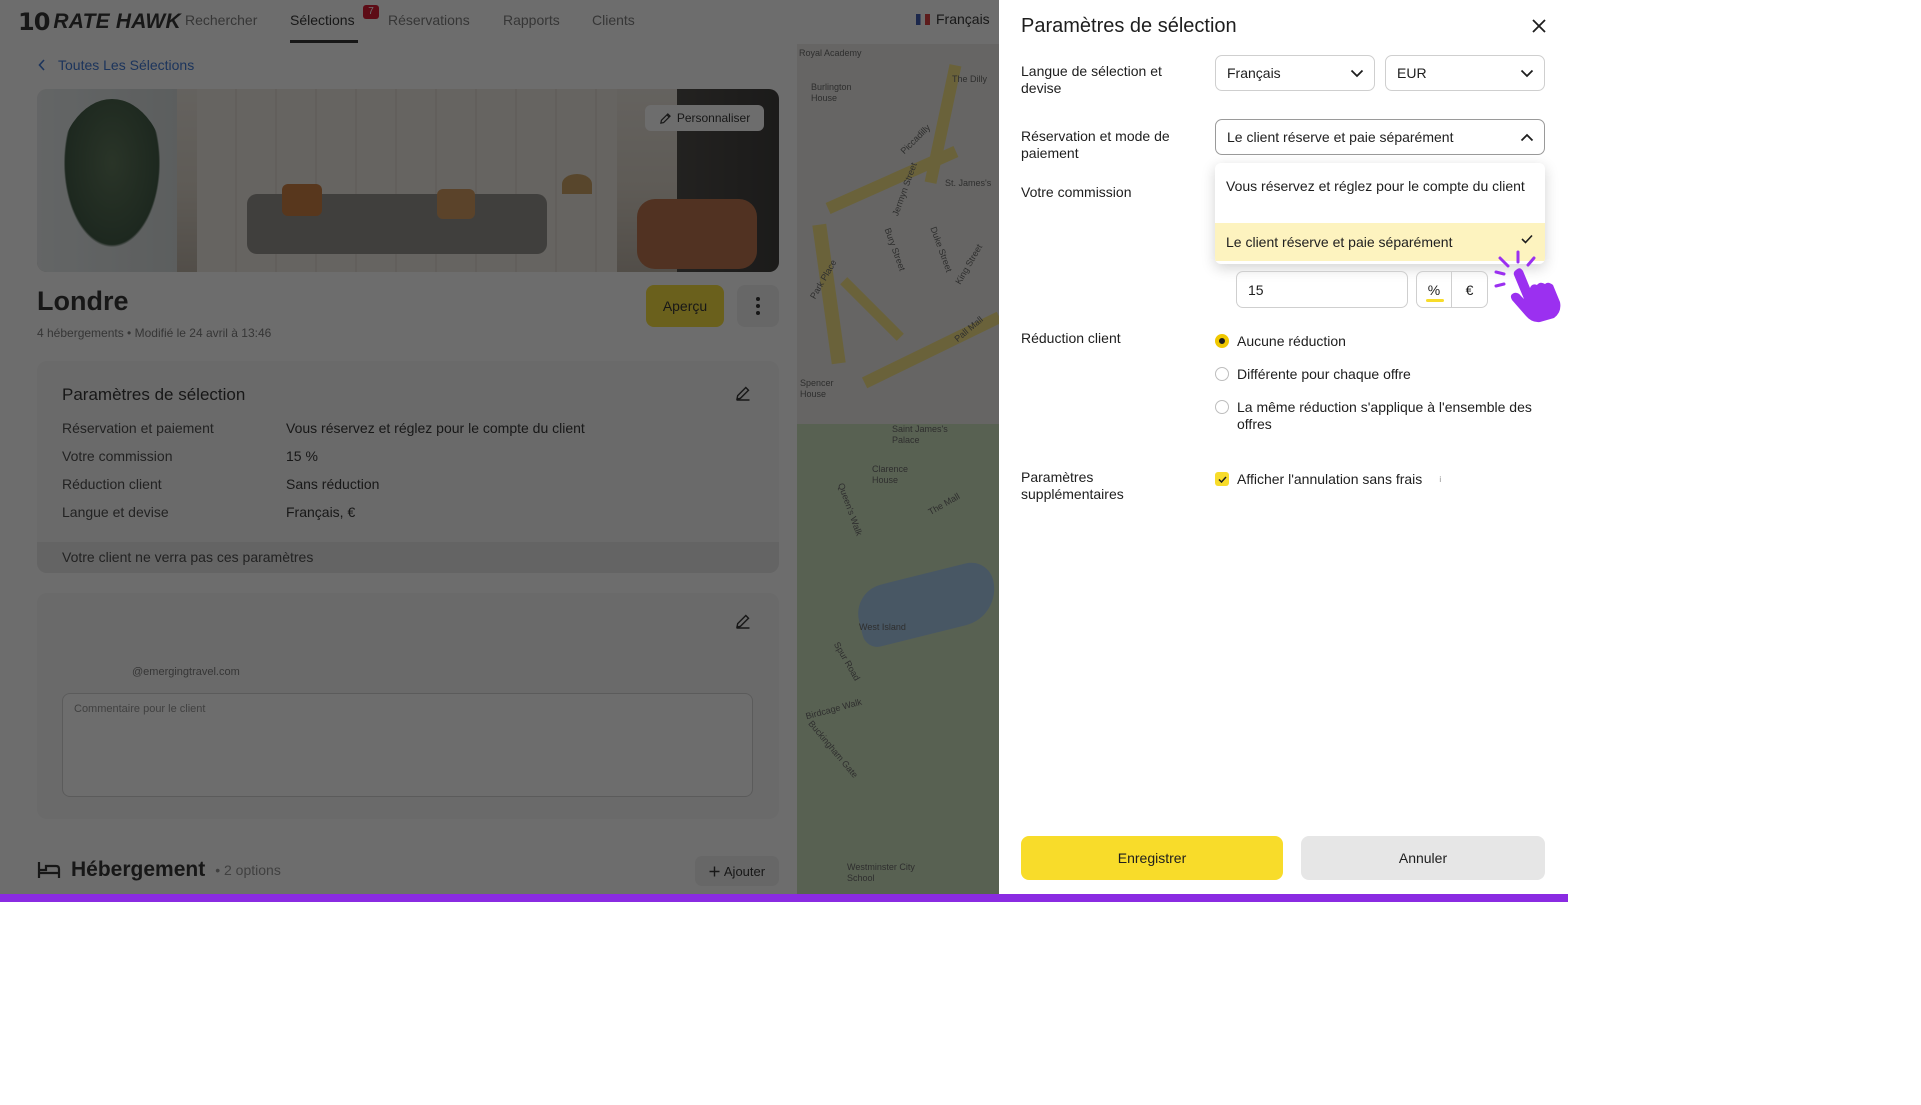 This screenshot has height=1105, width=1921. I want to click on params-card-title: Paramètres de sélection, so click(154, 394).